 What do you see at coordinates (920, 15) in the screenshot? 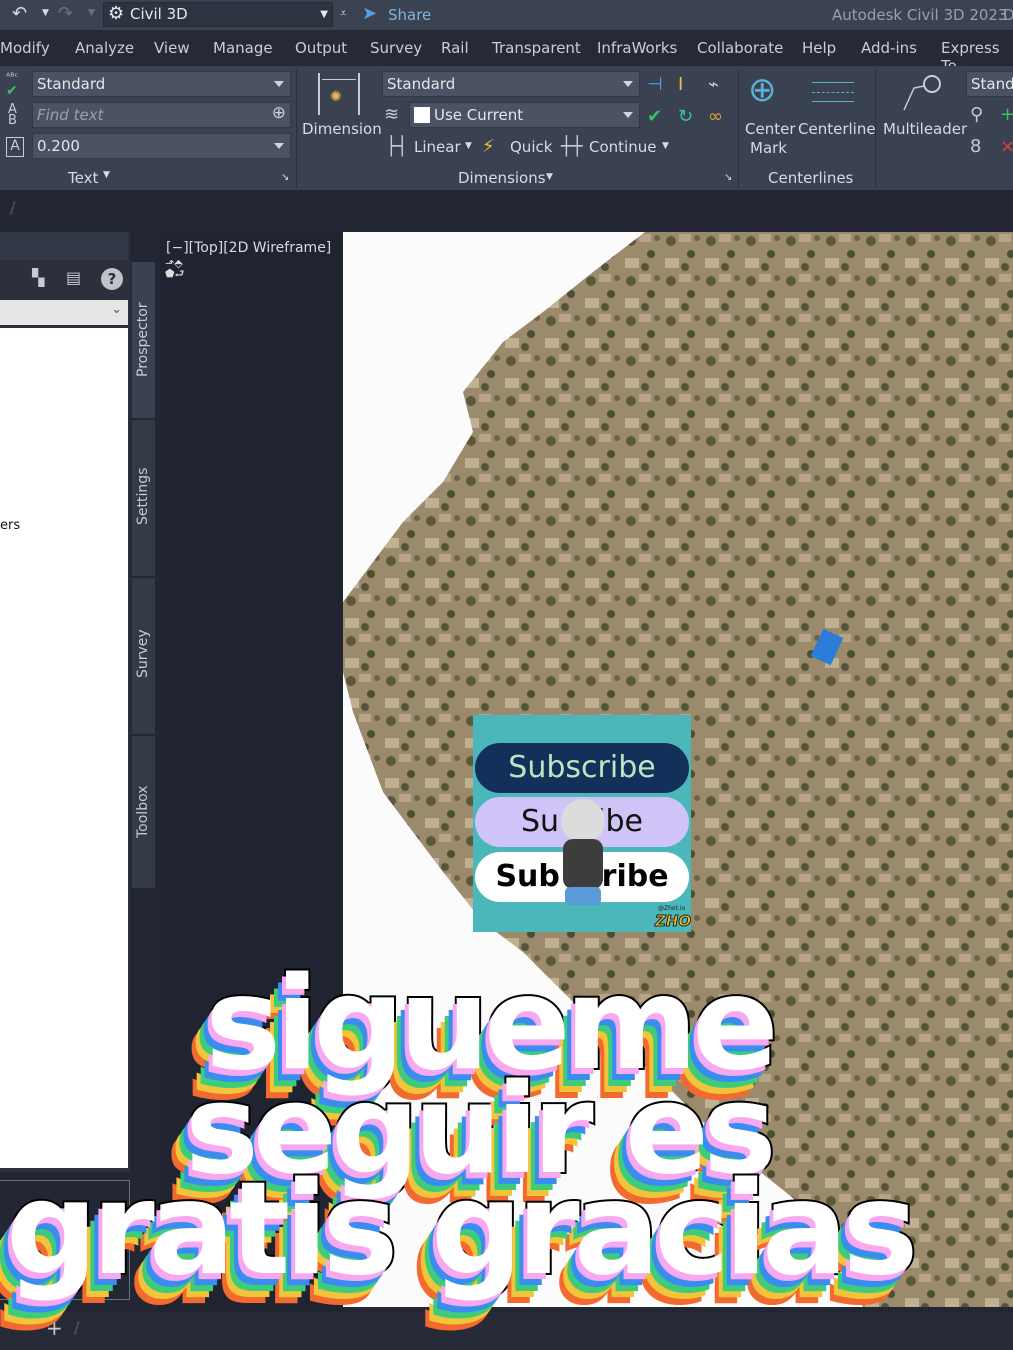
I see `app-title: Autodesk Civil 3D 2023` at bounding box center [920, 15].